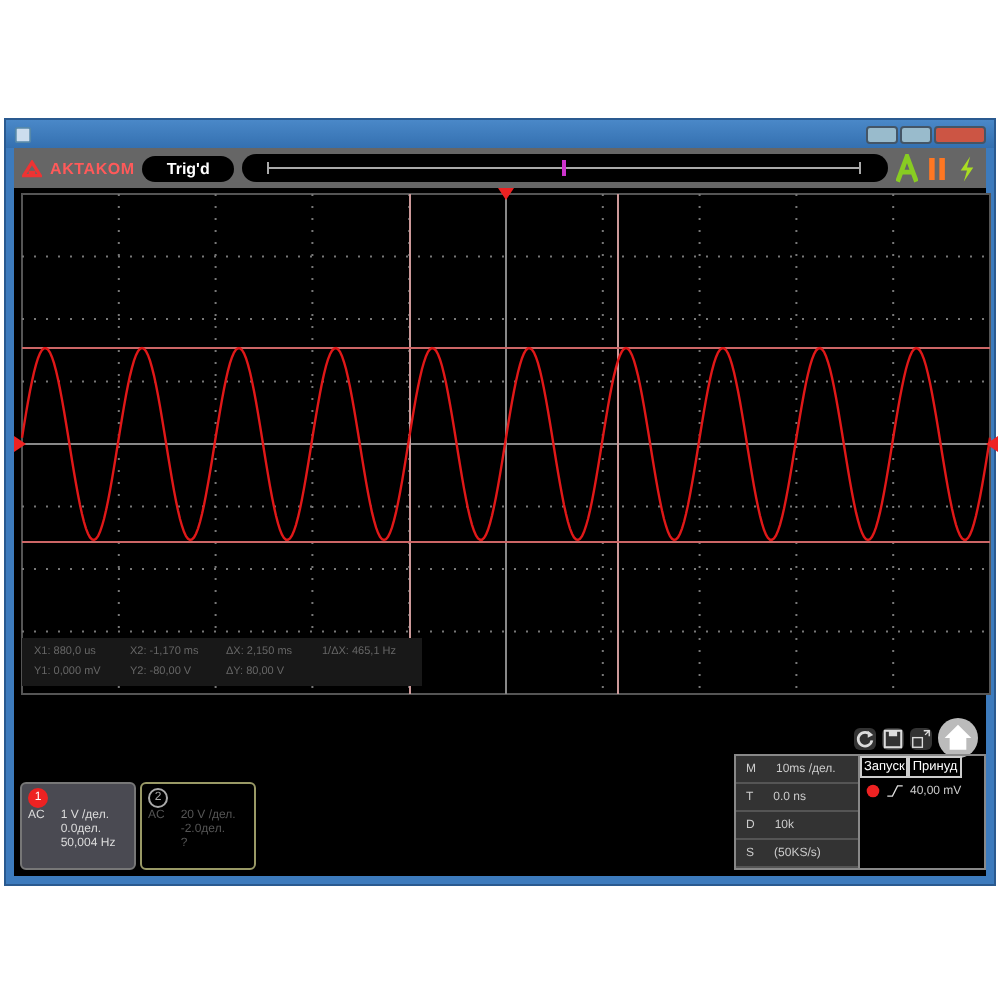 The height and width of the screenshot is (1000, 1000). I want to click on save-icon, so click(893, 738).